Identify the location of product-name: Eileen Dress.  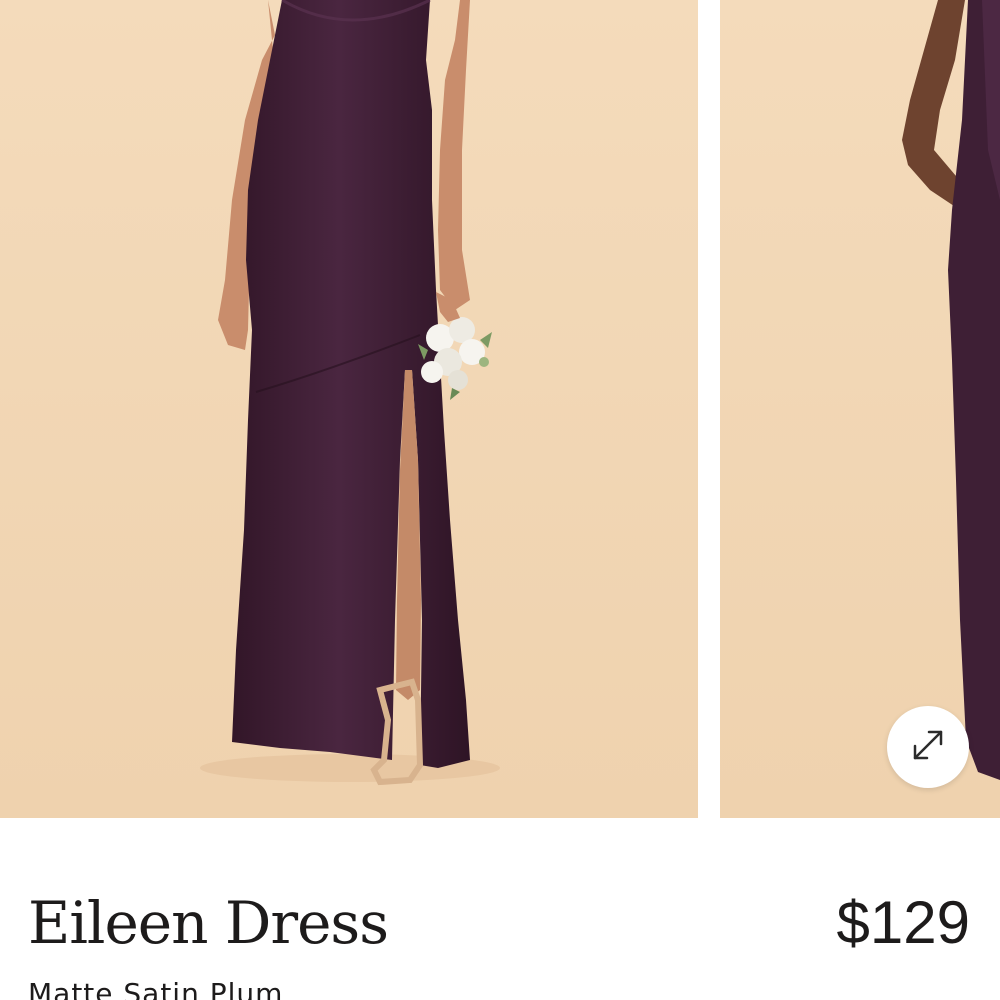
(208, 923).